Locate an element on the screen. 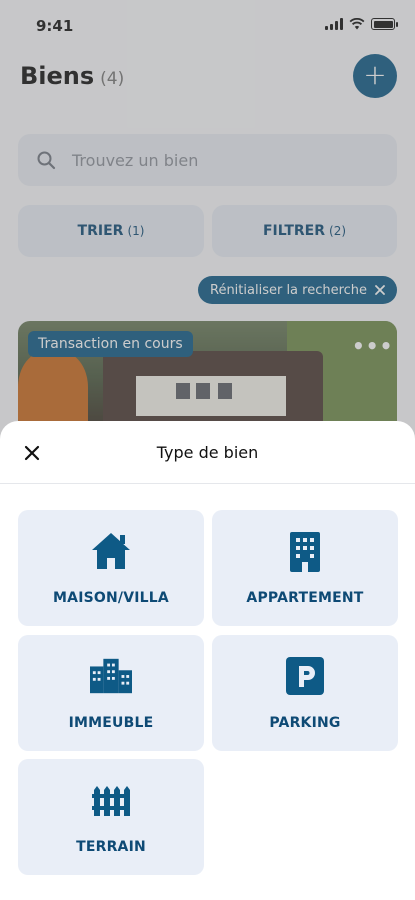  option-parking: PARKING is located at coordinates (305, 693).